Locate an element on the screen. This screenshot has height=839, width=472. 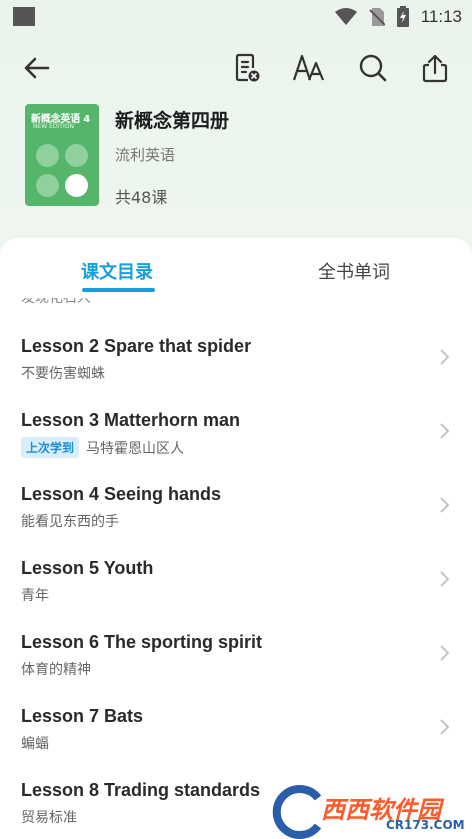
arrow-left-icon is located at coordinates (37, 68).